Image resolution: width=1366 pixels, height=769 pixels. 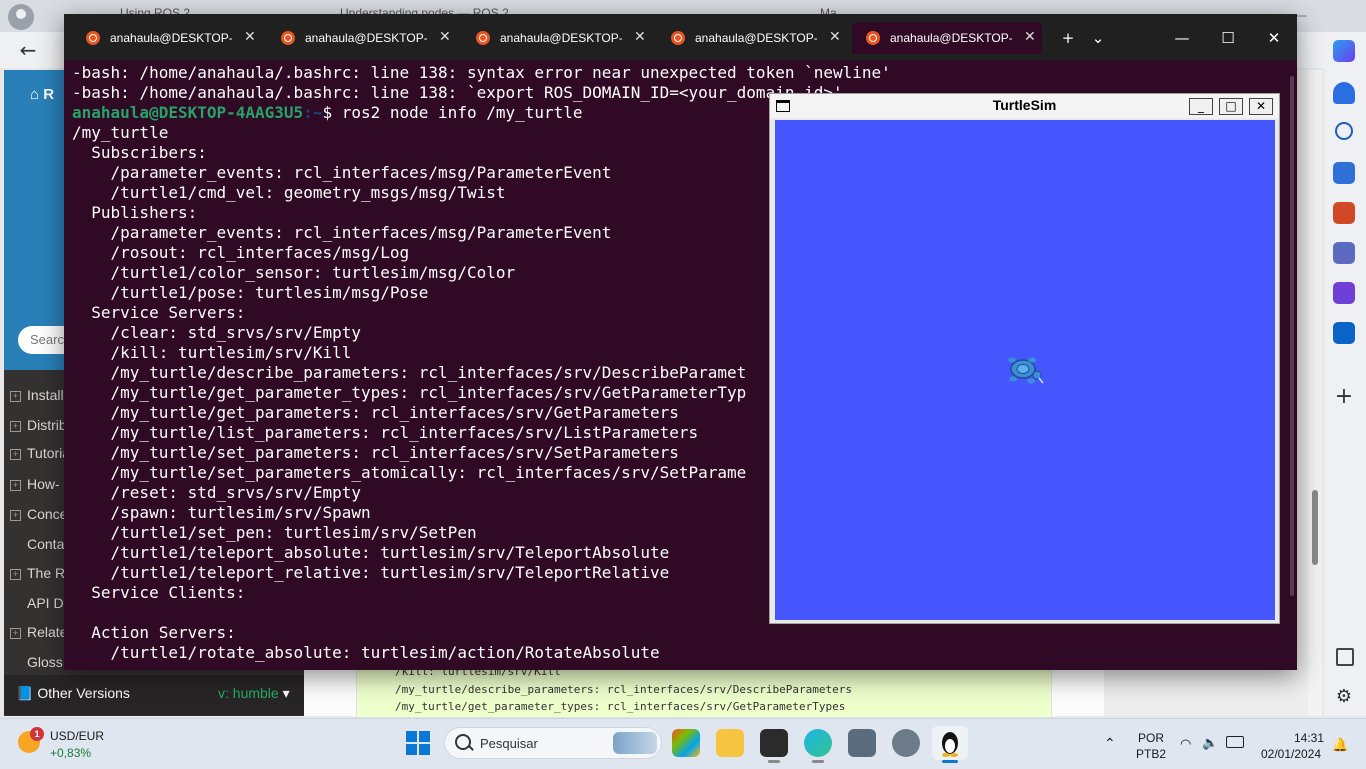 What do you see at coordinates (154, 695) in the screenshot?
I see `other-versions-bar: 📘 Other Versions v: humble ▾` at bounding box center [154, 695].